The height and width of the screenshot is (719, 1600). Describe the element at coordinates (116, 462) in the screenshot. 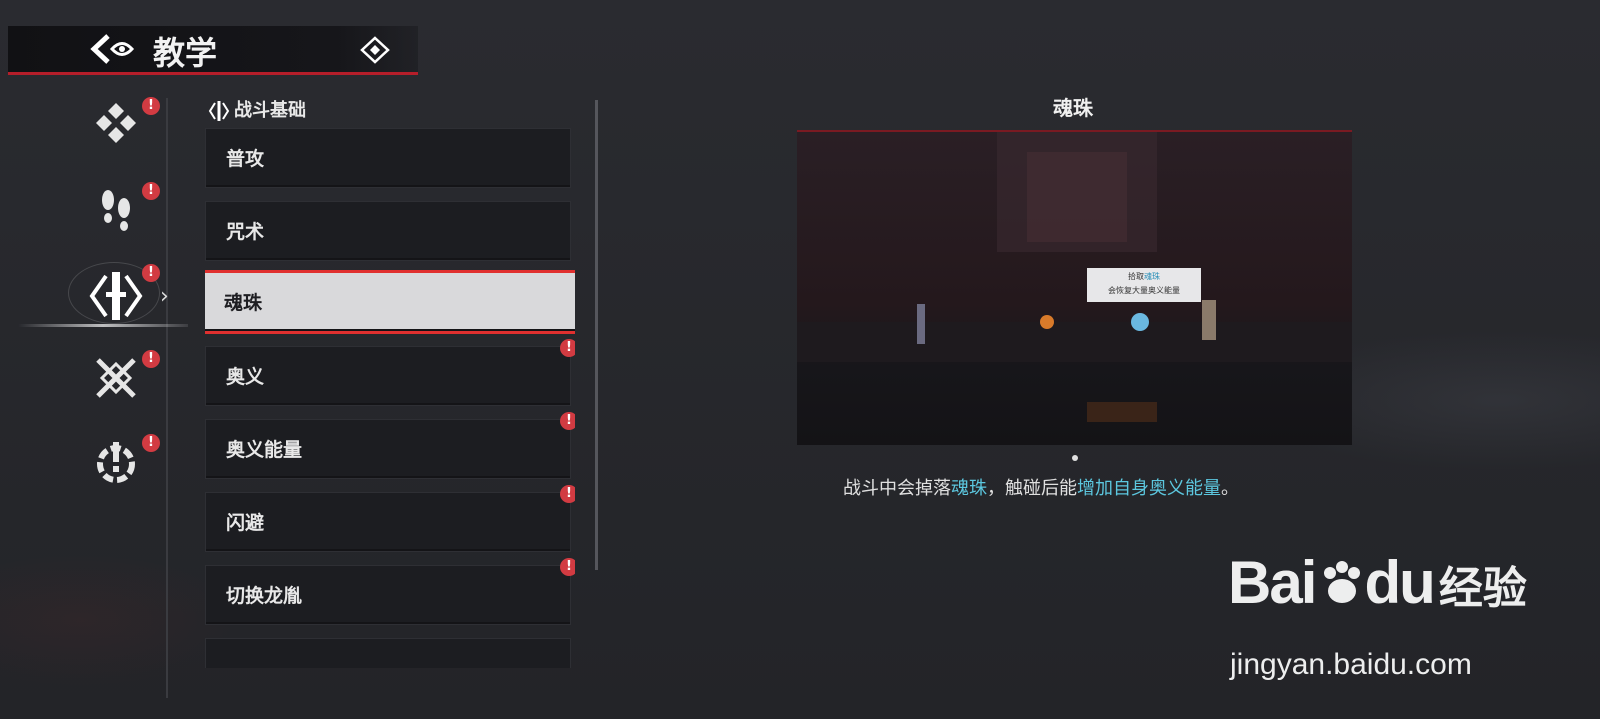

I see `gear-alert-icon` at that location.